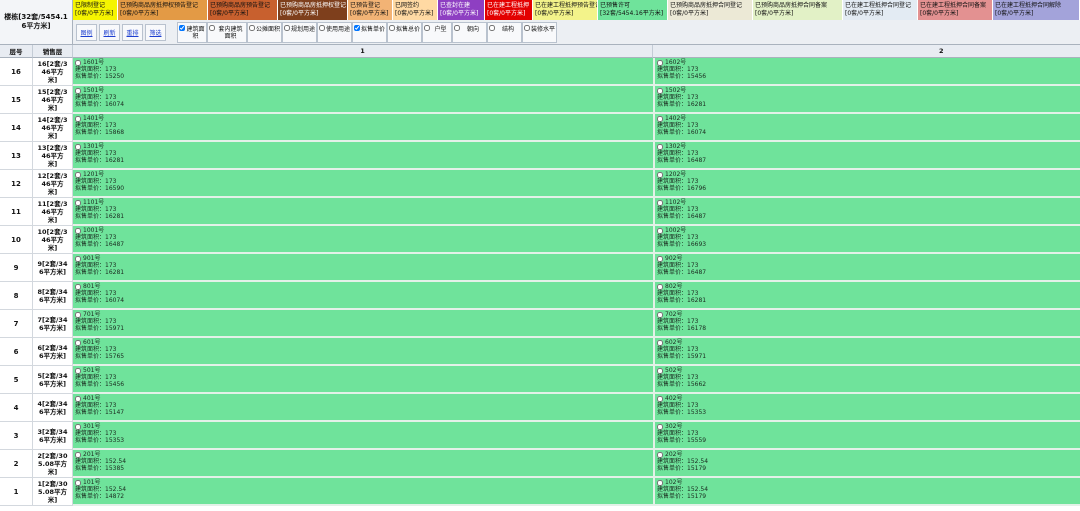 This screenshot has height=511, width=1080. I want to click on unit-number: 201号, so click(92, 454).